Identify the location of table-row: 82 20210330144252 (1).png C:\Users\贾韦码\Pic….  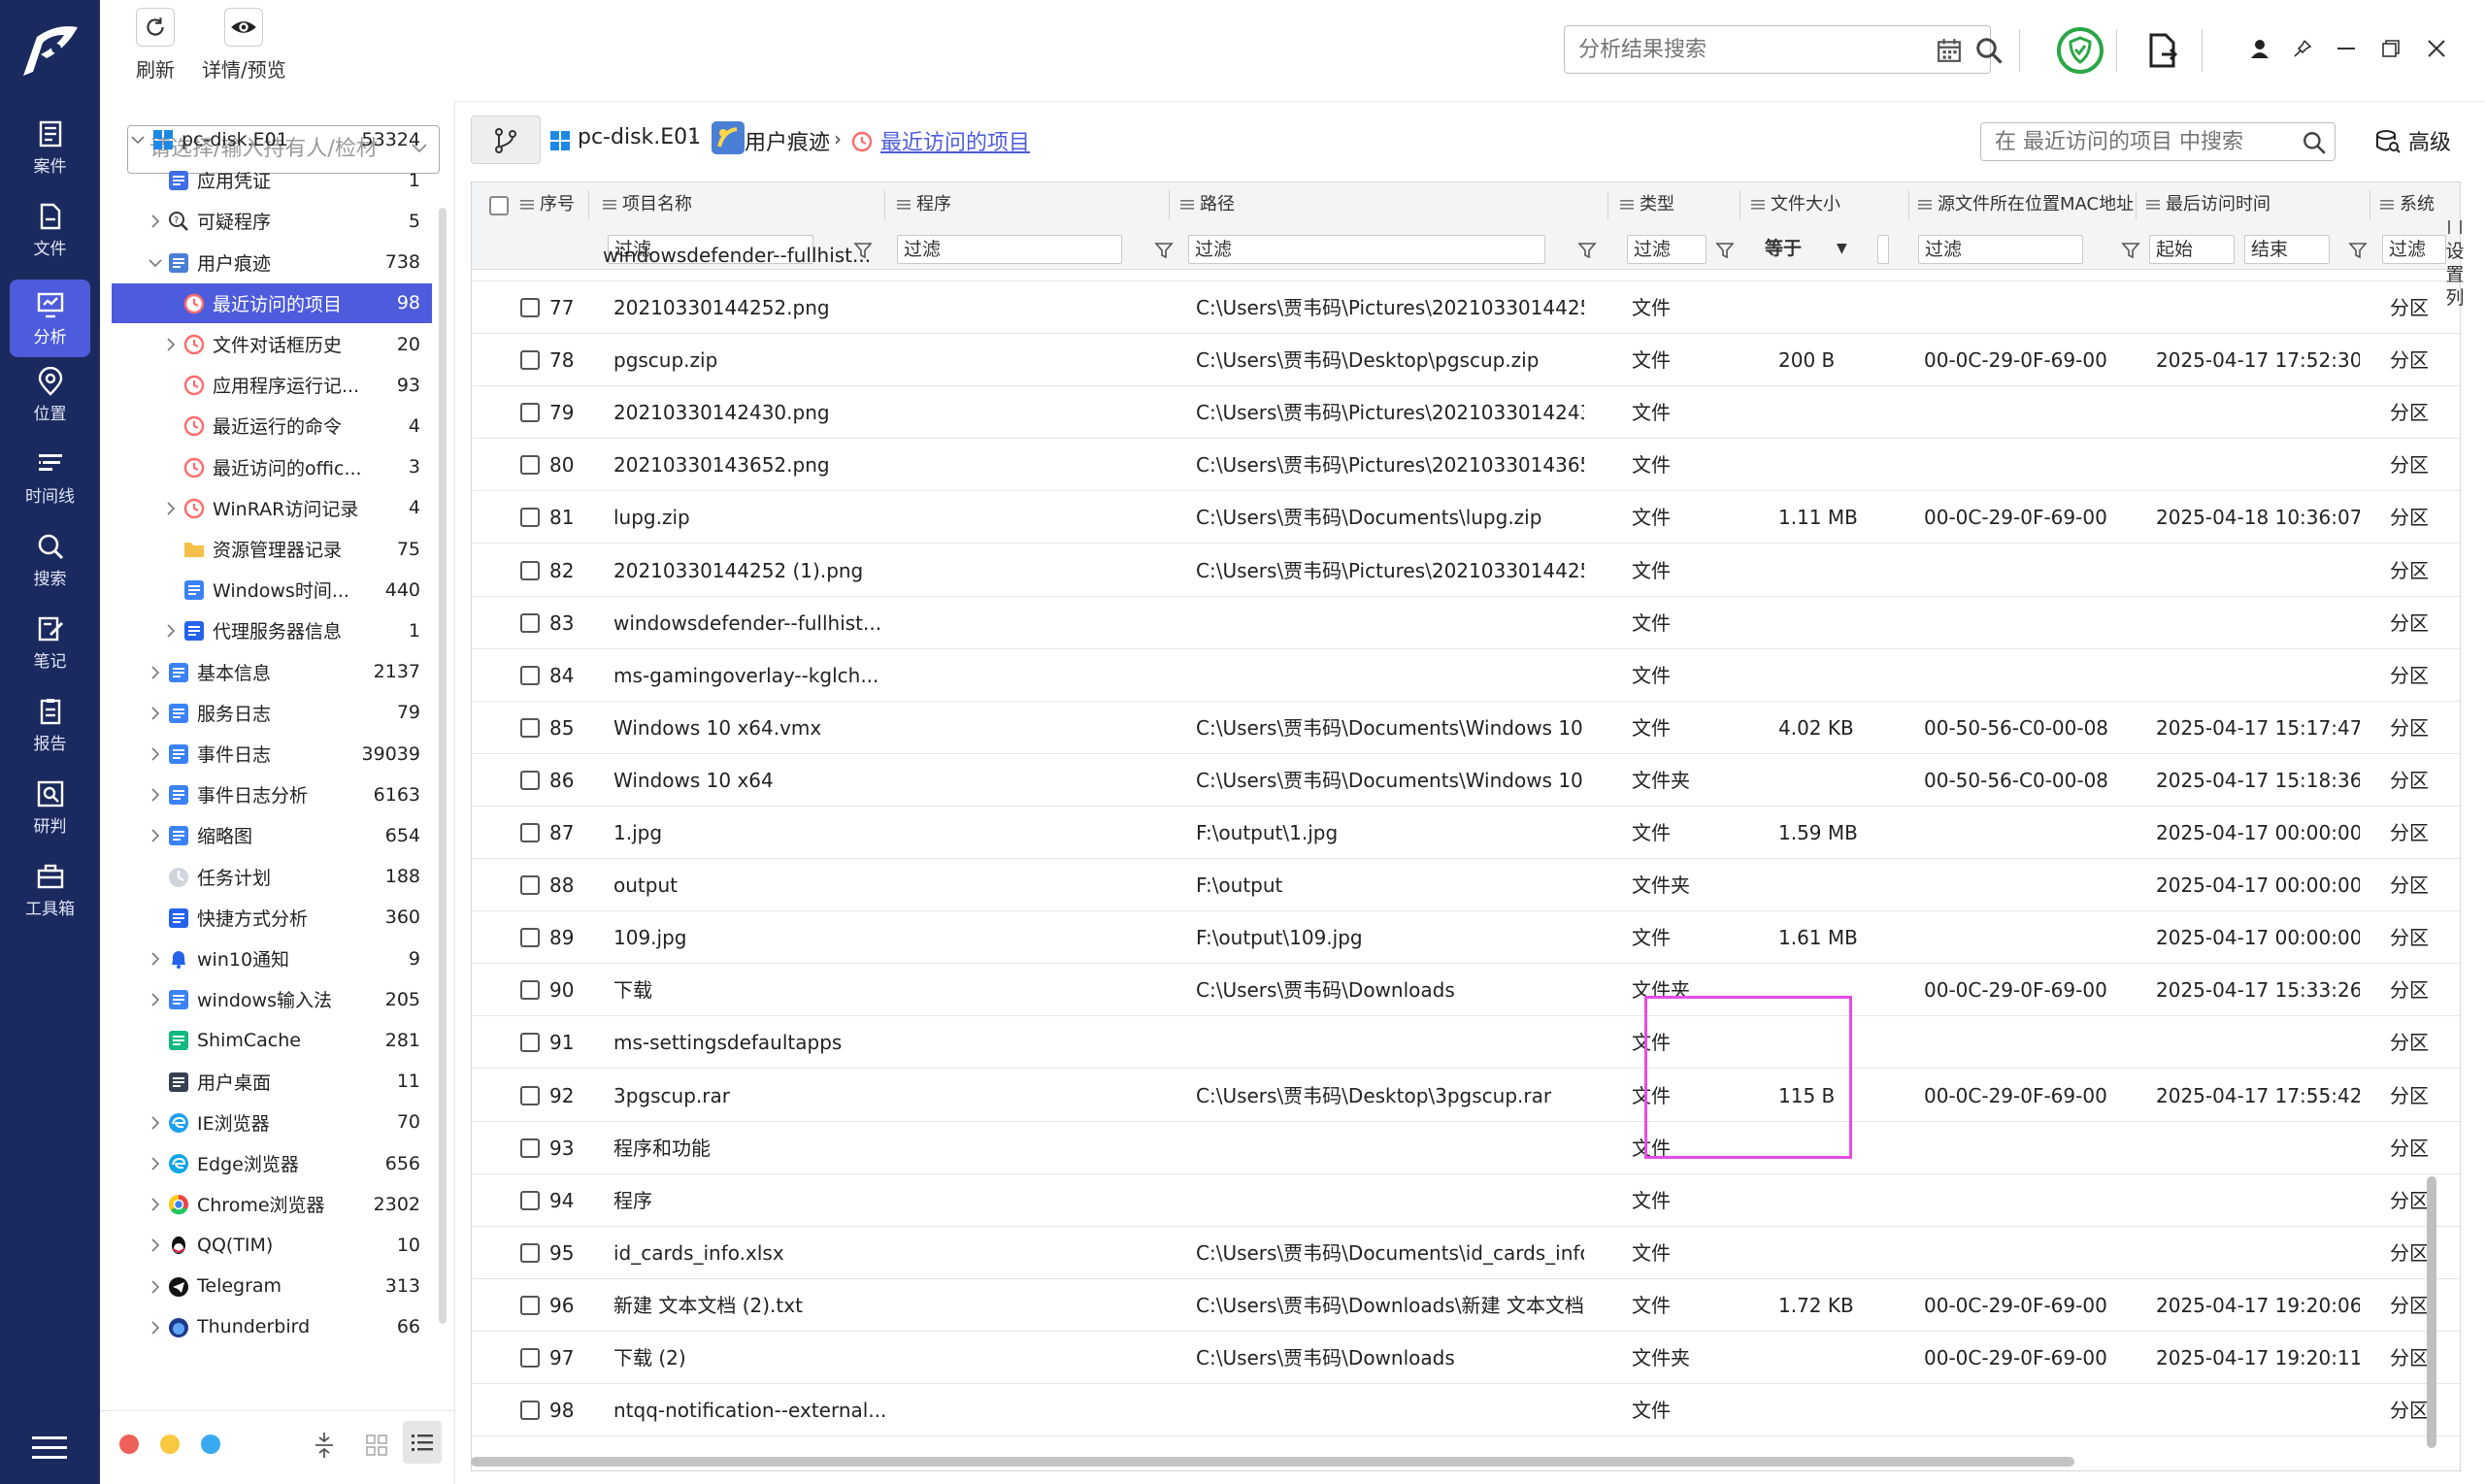
(1466, 570).